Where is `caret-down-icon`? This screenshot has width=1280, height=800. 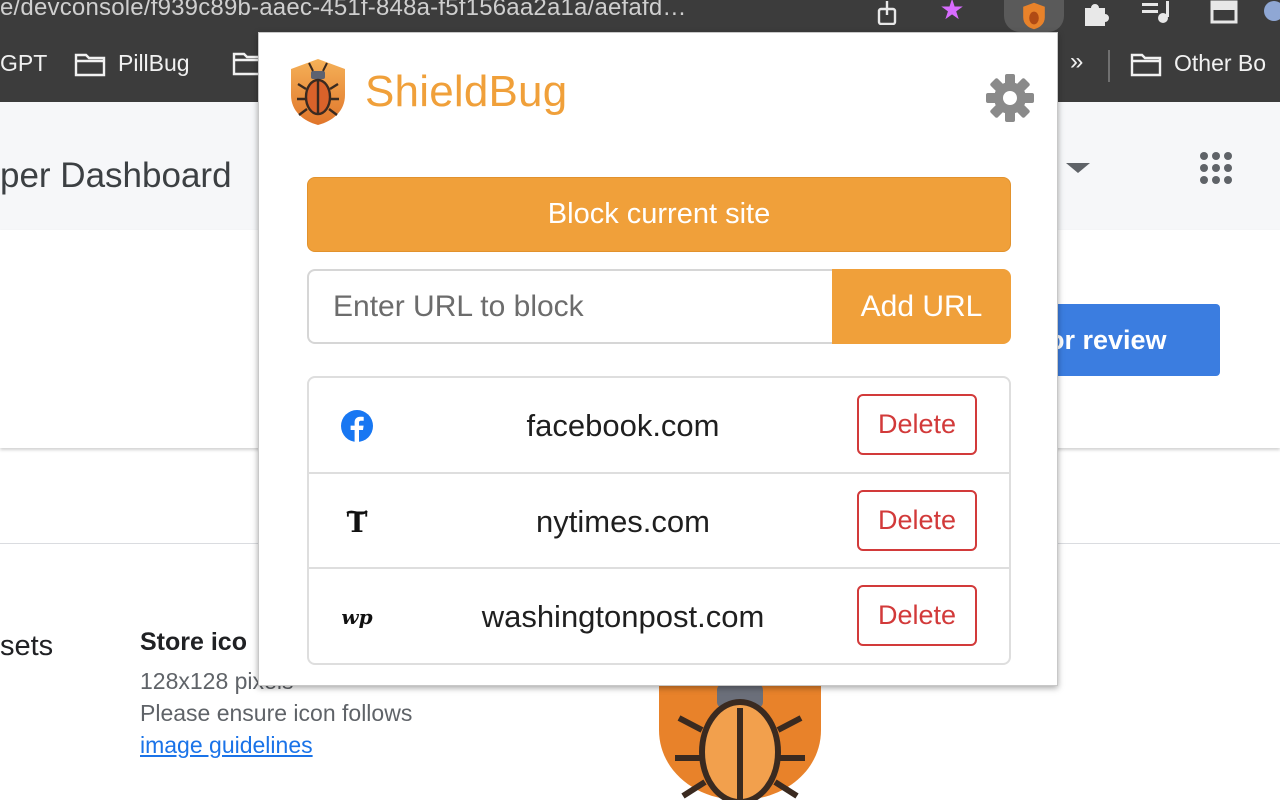 caret-down-icon is located at coordinates (1078, 168).